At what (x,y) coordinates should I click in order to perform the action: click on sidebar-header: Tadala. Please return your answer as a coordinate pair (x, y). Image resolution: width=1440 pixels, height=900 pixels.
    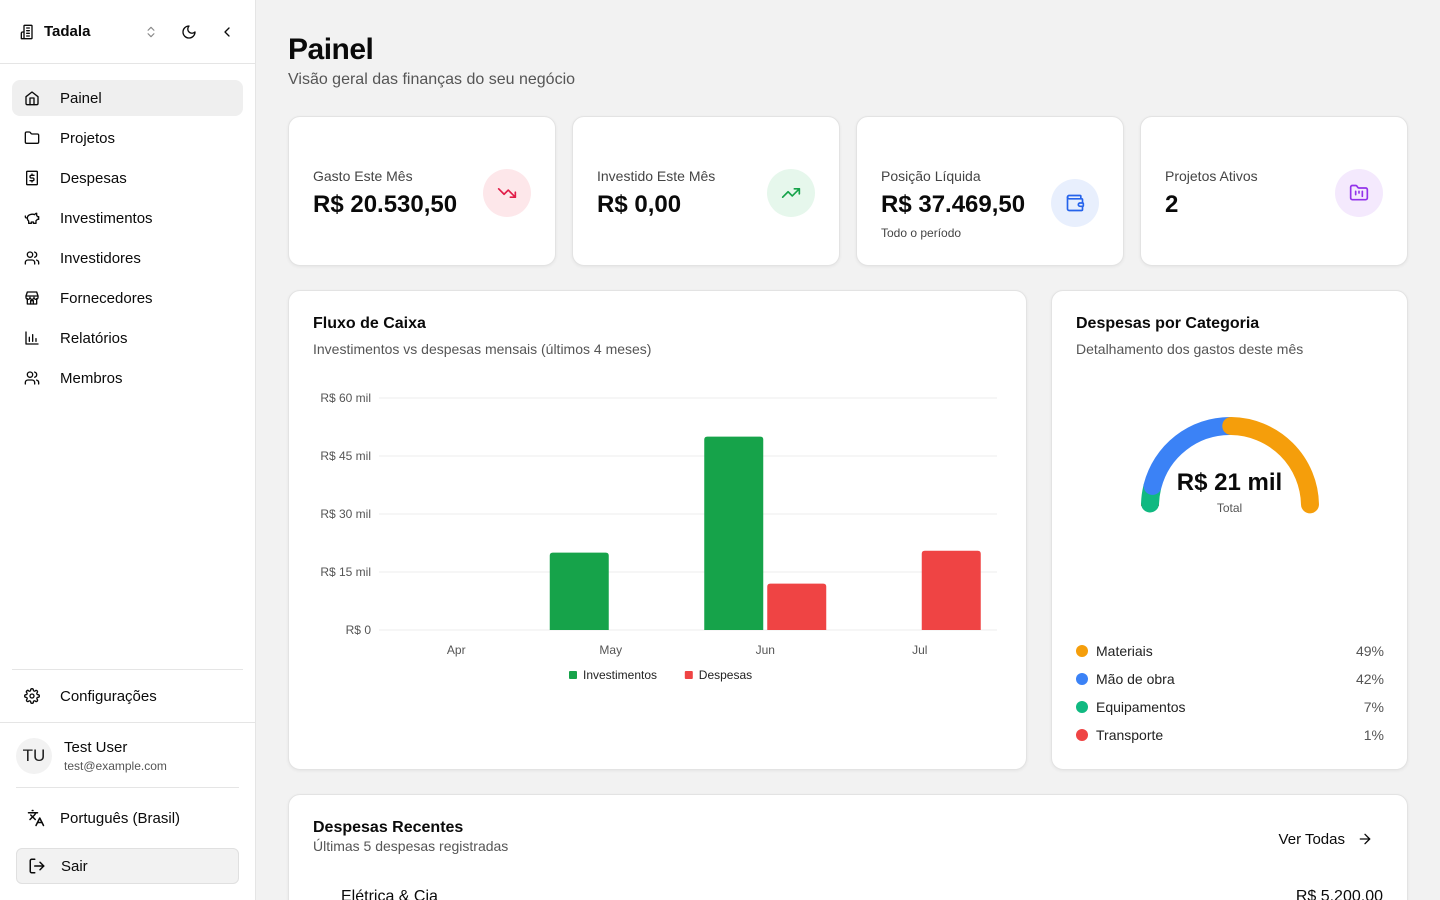
    Looking at the image, I should click on (127, 32).